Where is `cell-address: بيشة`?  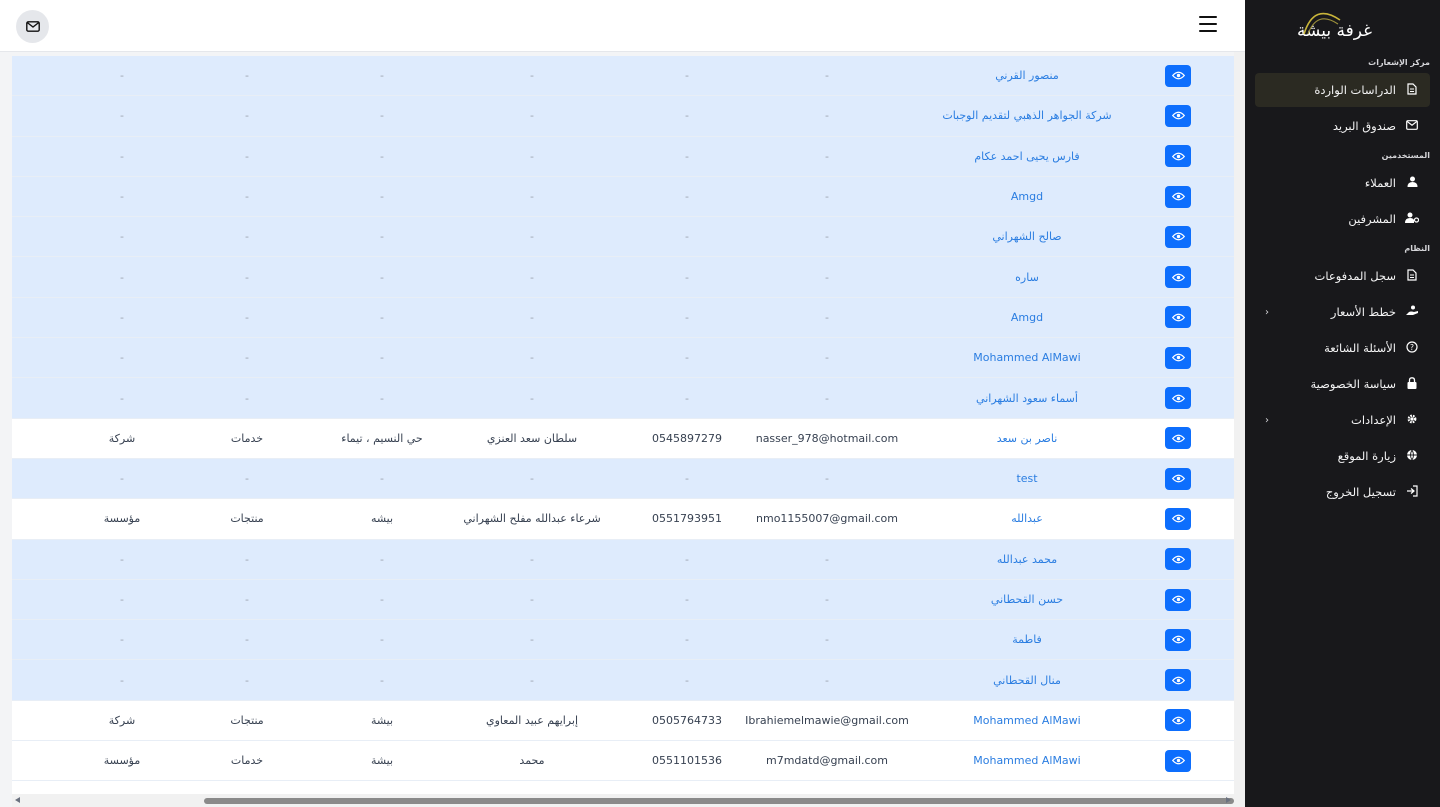
cell-address: بيشة is located at coordinates (382, 761).